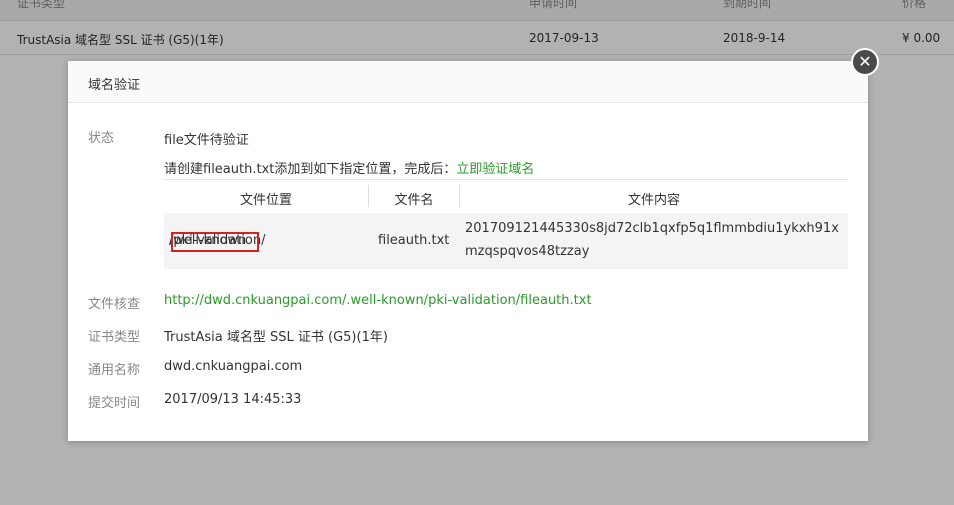 The height and width of the screenshot is (505, 954). Describe the element at coordinates (310, 169) in the screenshot. I see `instruction-prefix: 请创建fileauth.txt添加到如下指定位置，完成后：` at that location.